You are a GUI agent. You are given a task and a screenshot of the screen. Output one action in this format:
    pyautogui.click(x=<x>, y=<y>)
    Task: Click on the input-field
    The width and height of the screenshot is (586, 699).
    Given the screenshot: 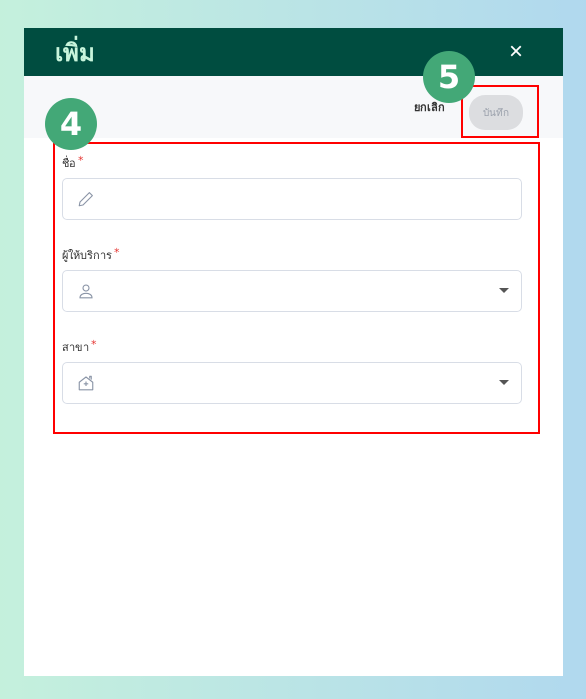 What is the action you would take?
    pyautogui.click(x=292, y=199)
    